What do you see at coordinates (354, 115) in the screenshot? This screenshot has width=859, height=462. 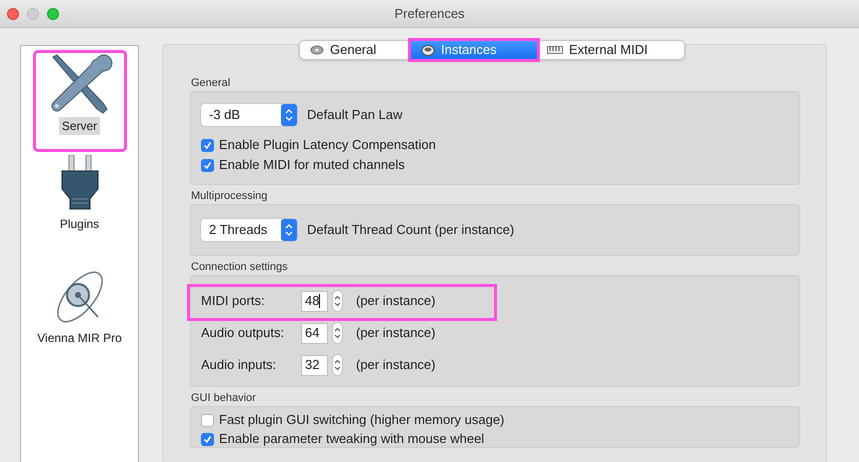 I see `dropdown-label: Default Pan Law` at bounding box center [354, 115].